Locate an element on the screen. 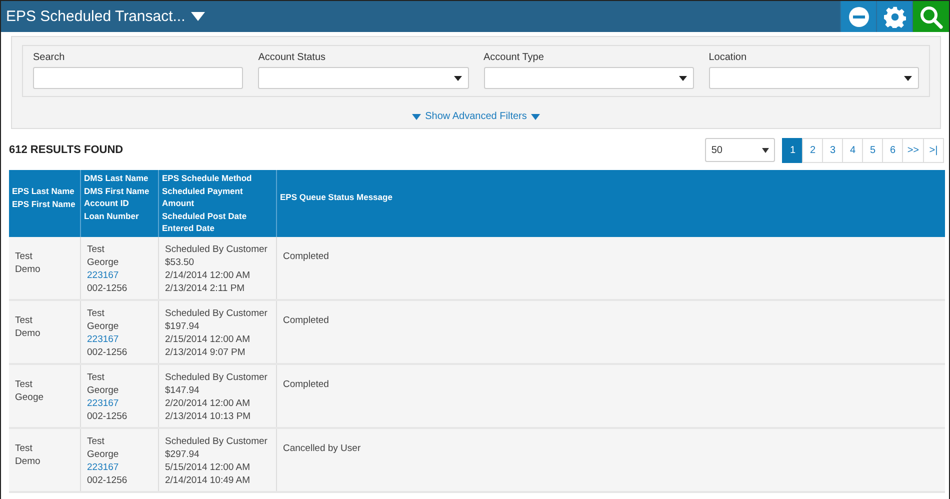  minus-icon is located at coordinates (859, 17).